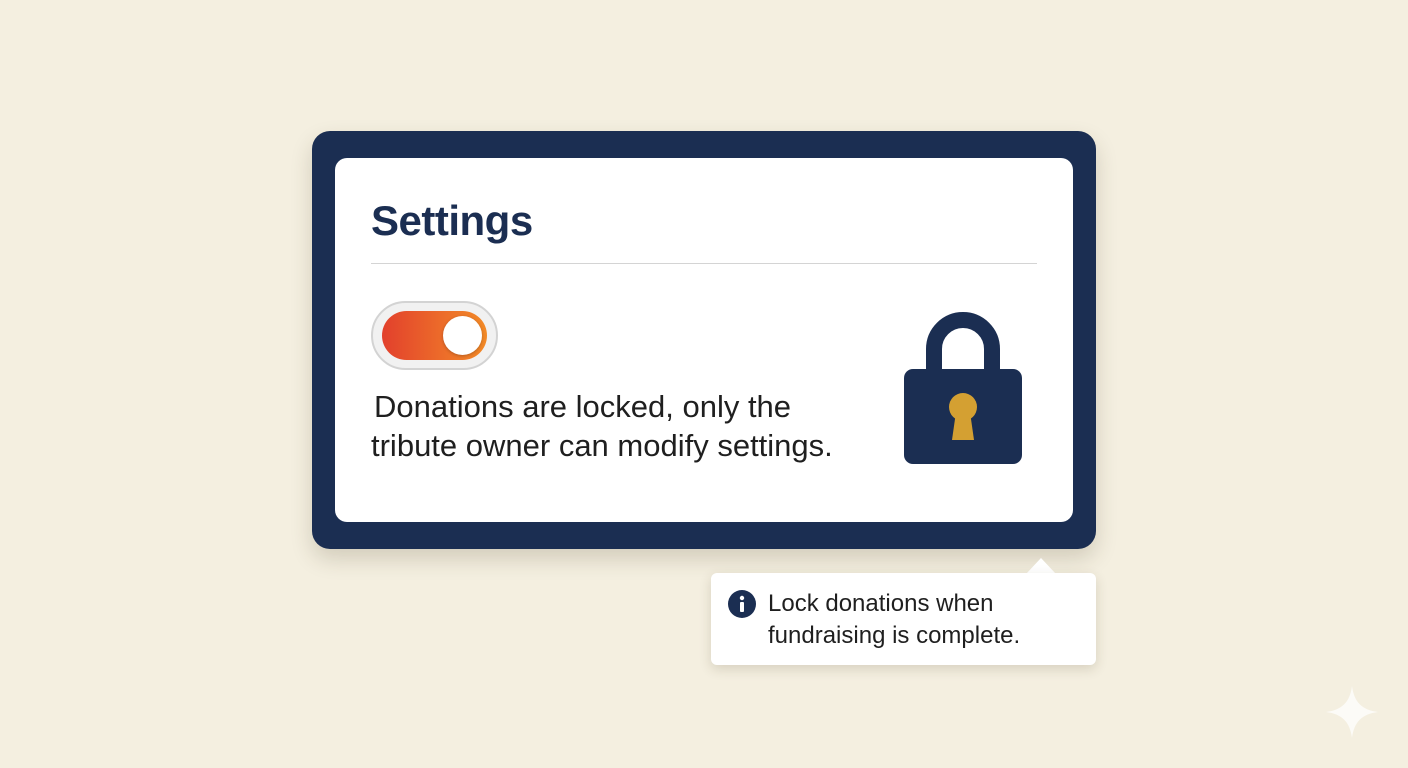 Image resolution: width=1408 pixels, height=768 pixels. Describe the element at coordinates (1041, 566) in the screenshot. I see `tooltip-arrow` at that location.